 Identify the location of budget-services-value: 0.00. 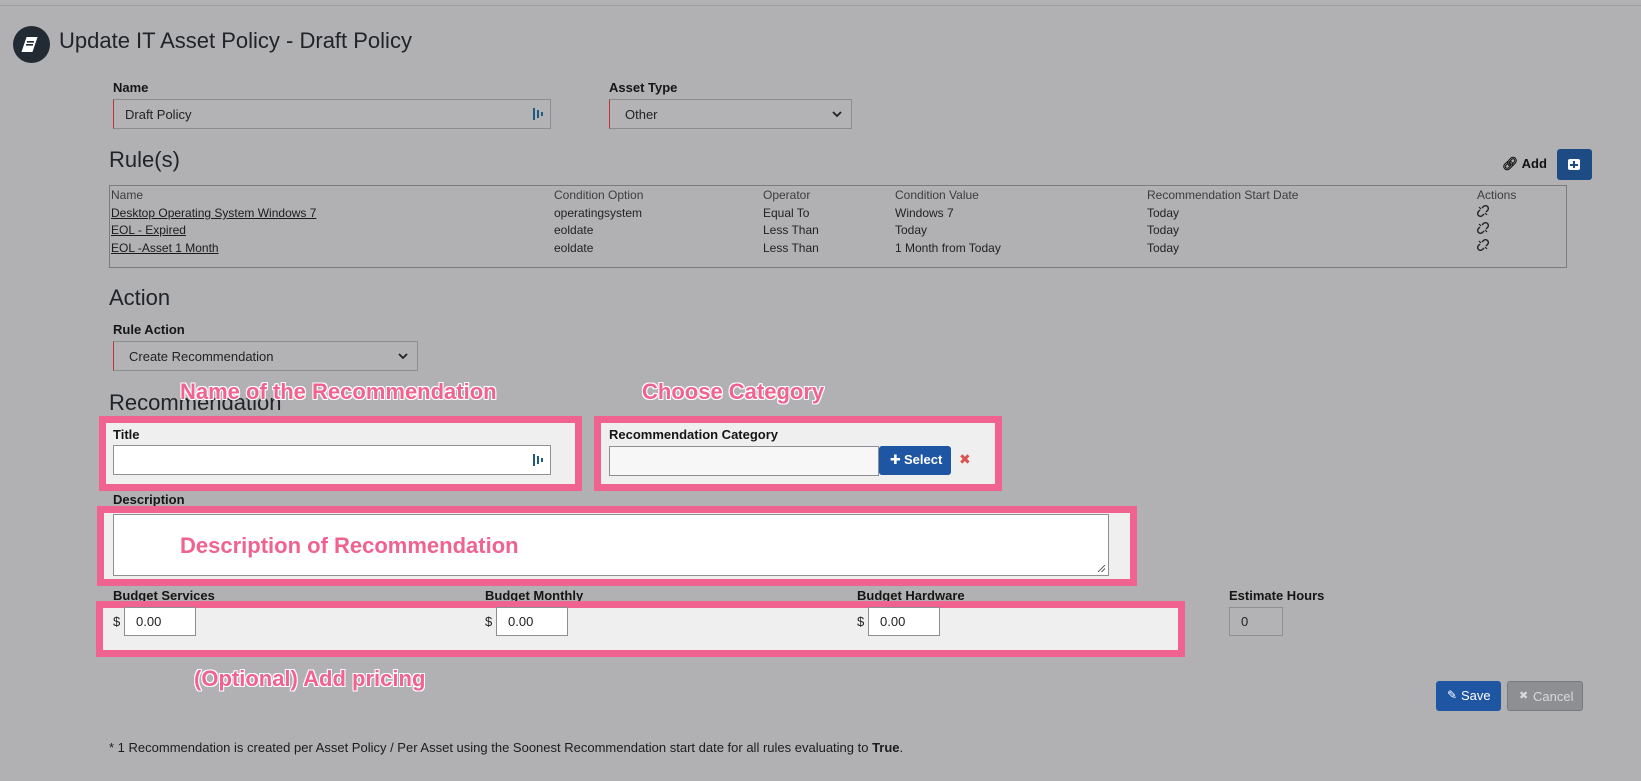
(149, 621).